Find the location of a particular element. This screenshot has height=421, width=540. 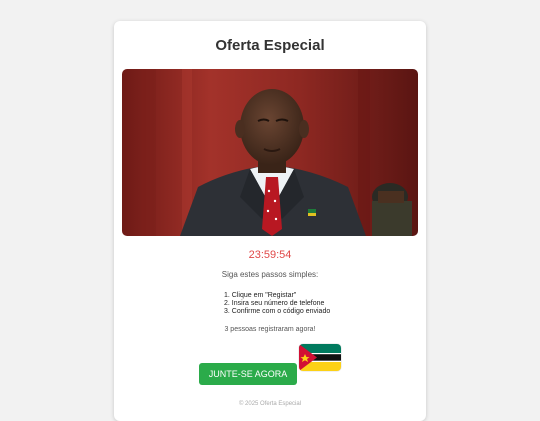

step-item: 2. Insira seu número de telefone is located at coordinates (274, 303).